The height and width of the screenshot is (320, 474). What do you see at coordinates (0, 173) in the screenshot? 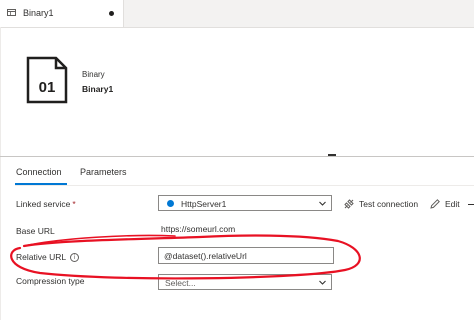
I see `left-border` at bounding box center [0, 173].